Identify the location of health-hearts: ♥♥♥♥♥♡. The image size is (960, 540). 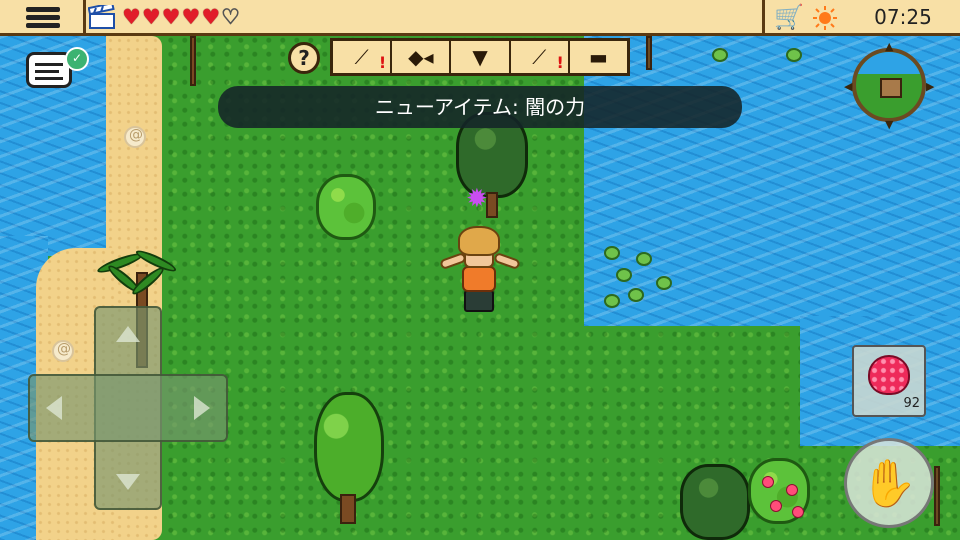
(181, 17).